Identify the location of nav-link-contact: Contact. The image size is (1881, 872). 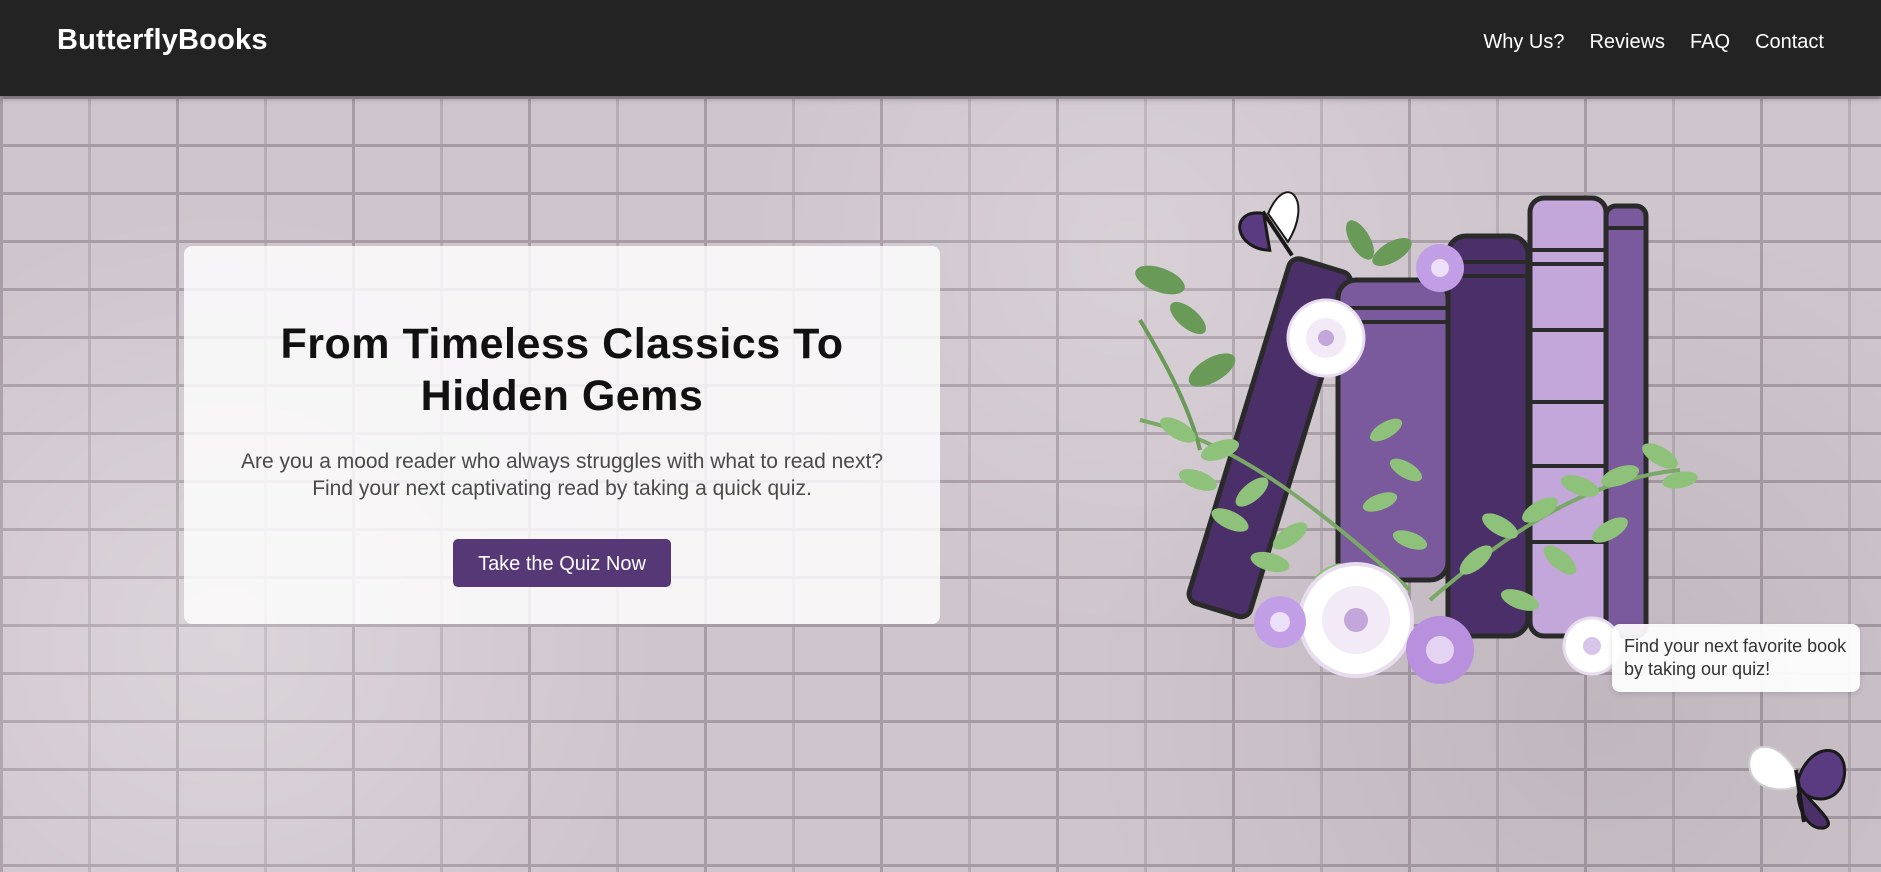
(1789, 42).